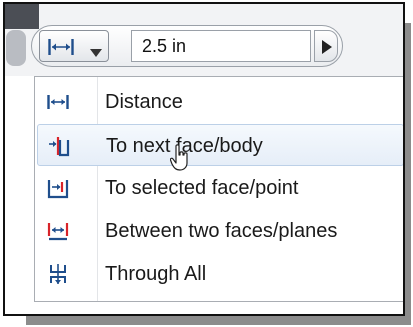 Image resolution: width=413 pixels, height=327 pixels. What do you see at coordinates (202, 188) in the screenshot?
I see `menu-item-label: To selected face/point` at bounding box center [202, 188].